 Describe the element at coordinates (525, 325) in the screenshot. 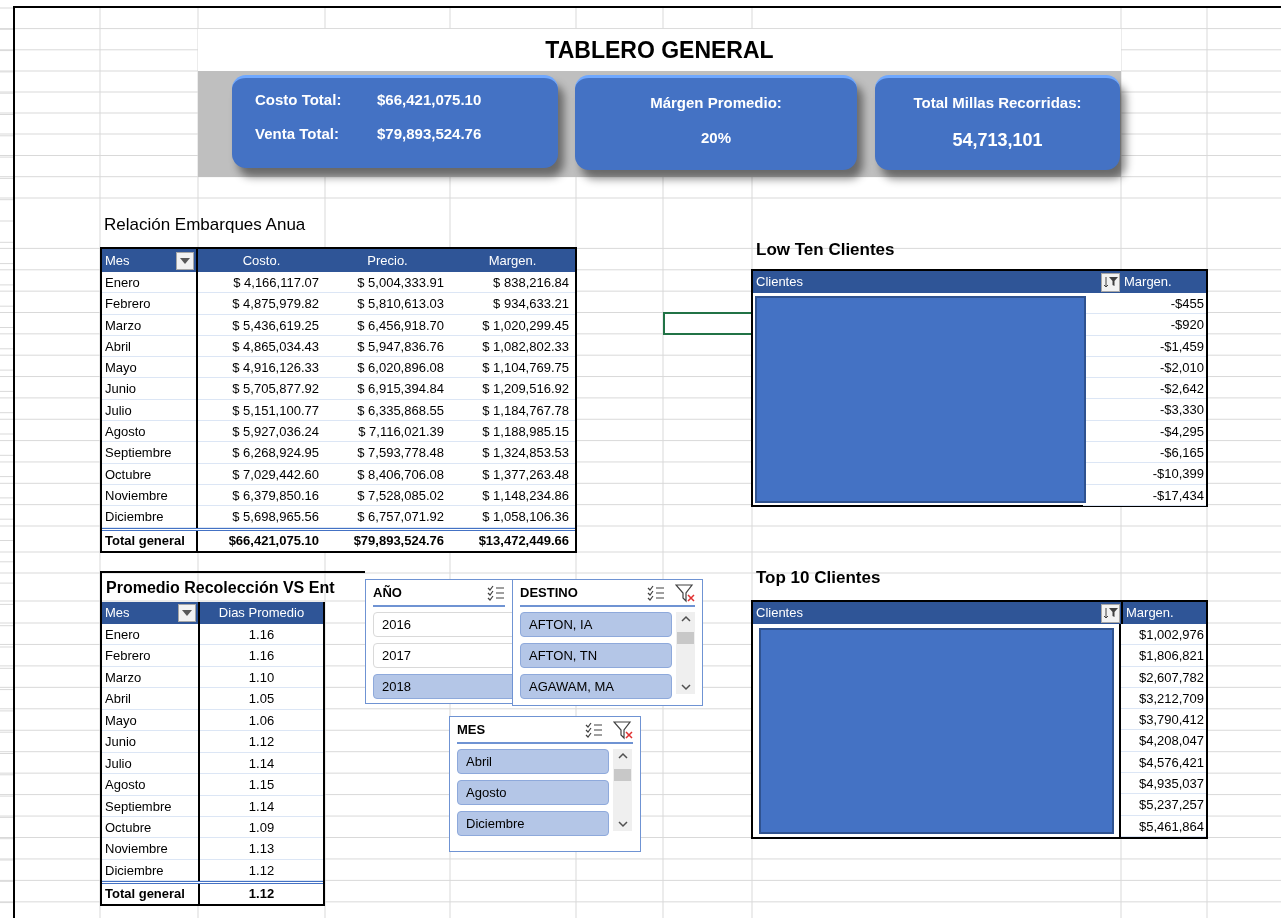

I see `table-cell-text: $ 1,020,299.45` at that location.